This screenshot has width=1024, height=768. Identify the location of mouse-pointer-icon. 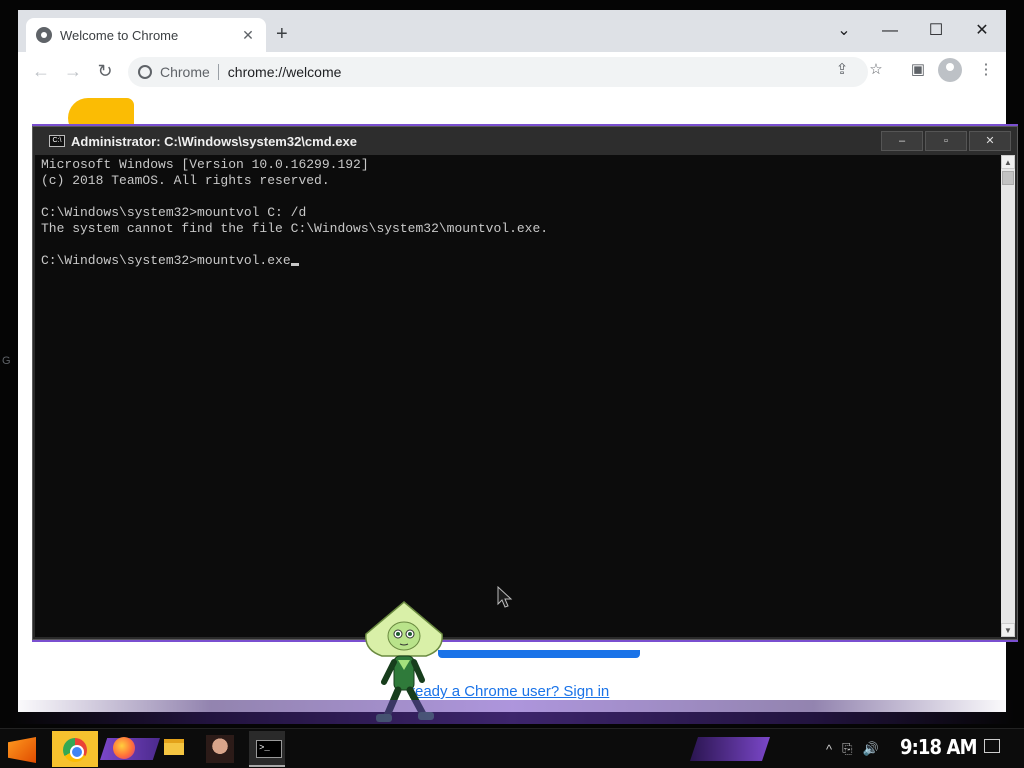
(505, 597).